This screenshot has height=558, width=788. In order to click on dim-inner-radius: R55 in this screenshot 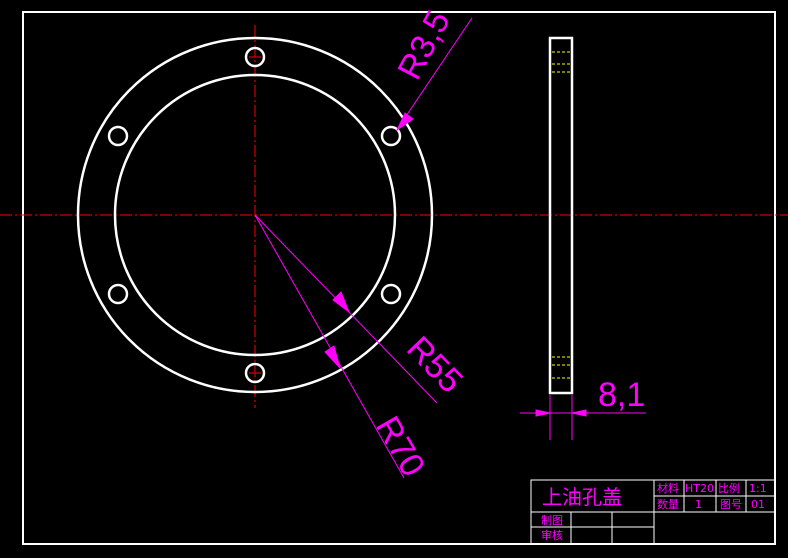, I will do `click(434, 364)`.